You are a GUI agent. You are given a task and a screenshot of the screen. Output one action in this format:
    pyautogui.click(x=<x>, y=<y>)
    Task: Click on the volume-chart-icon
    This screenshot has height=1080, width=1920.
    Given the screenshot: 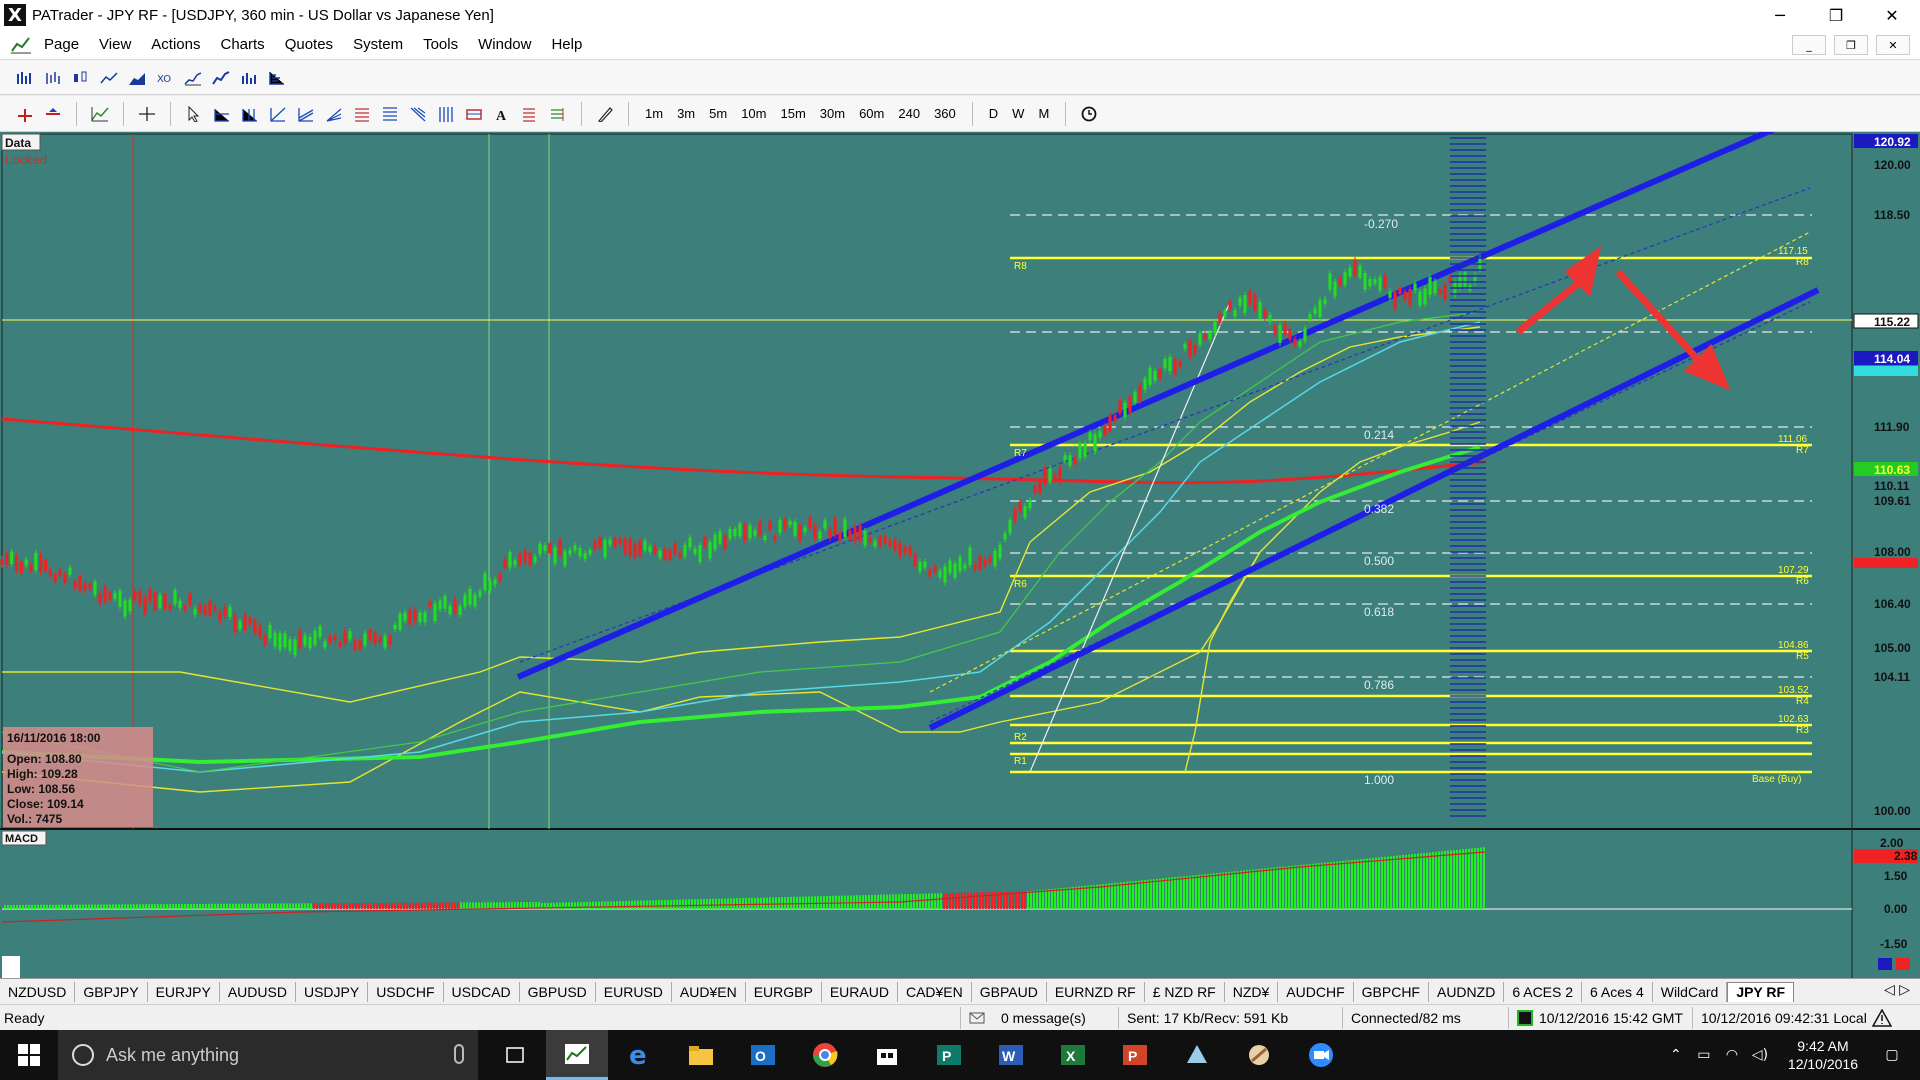 What is the action you would take?
    pyautogui.click(x=249, y=78)
    